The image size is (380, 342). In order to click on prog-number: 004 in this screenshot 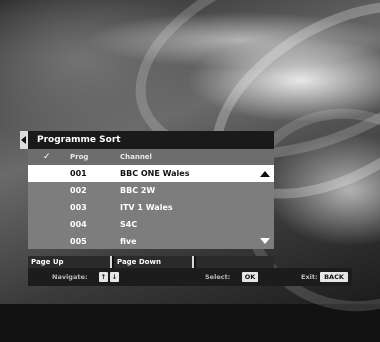, I will do `click(78, 224)`.